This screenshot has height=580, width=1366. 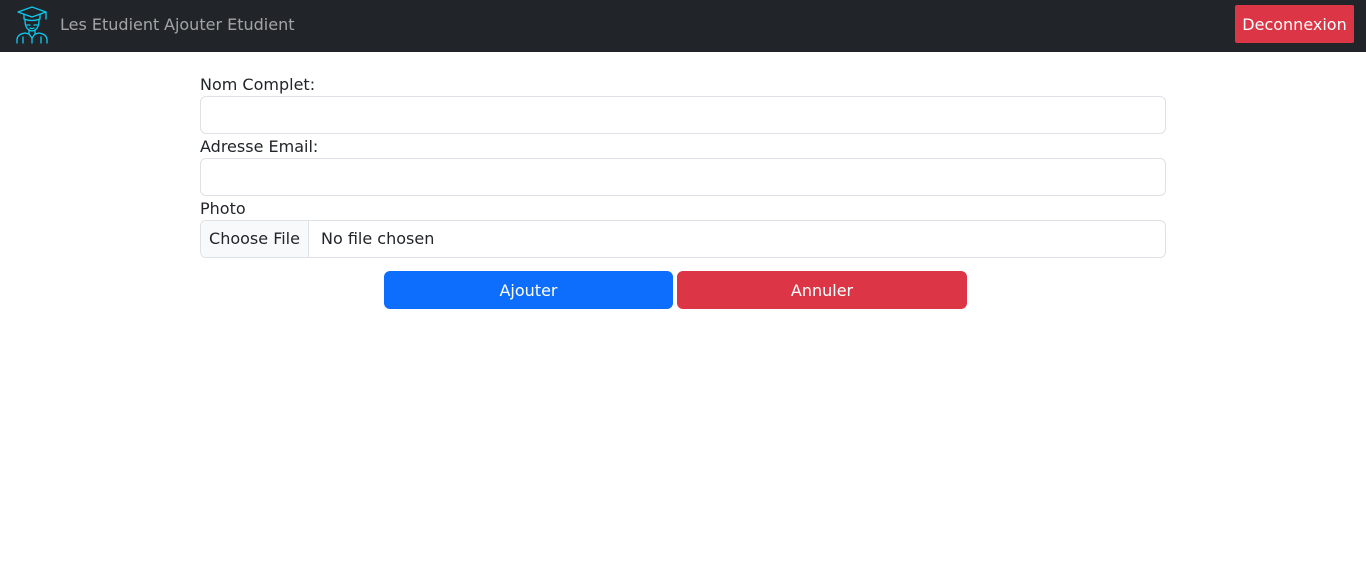 What do you see at coordinates (683, 239) in the screenshot?
I see `photo-file-input: Choose File No file chosen` at bounding box center [683, 239].